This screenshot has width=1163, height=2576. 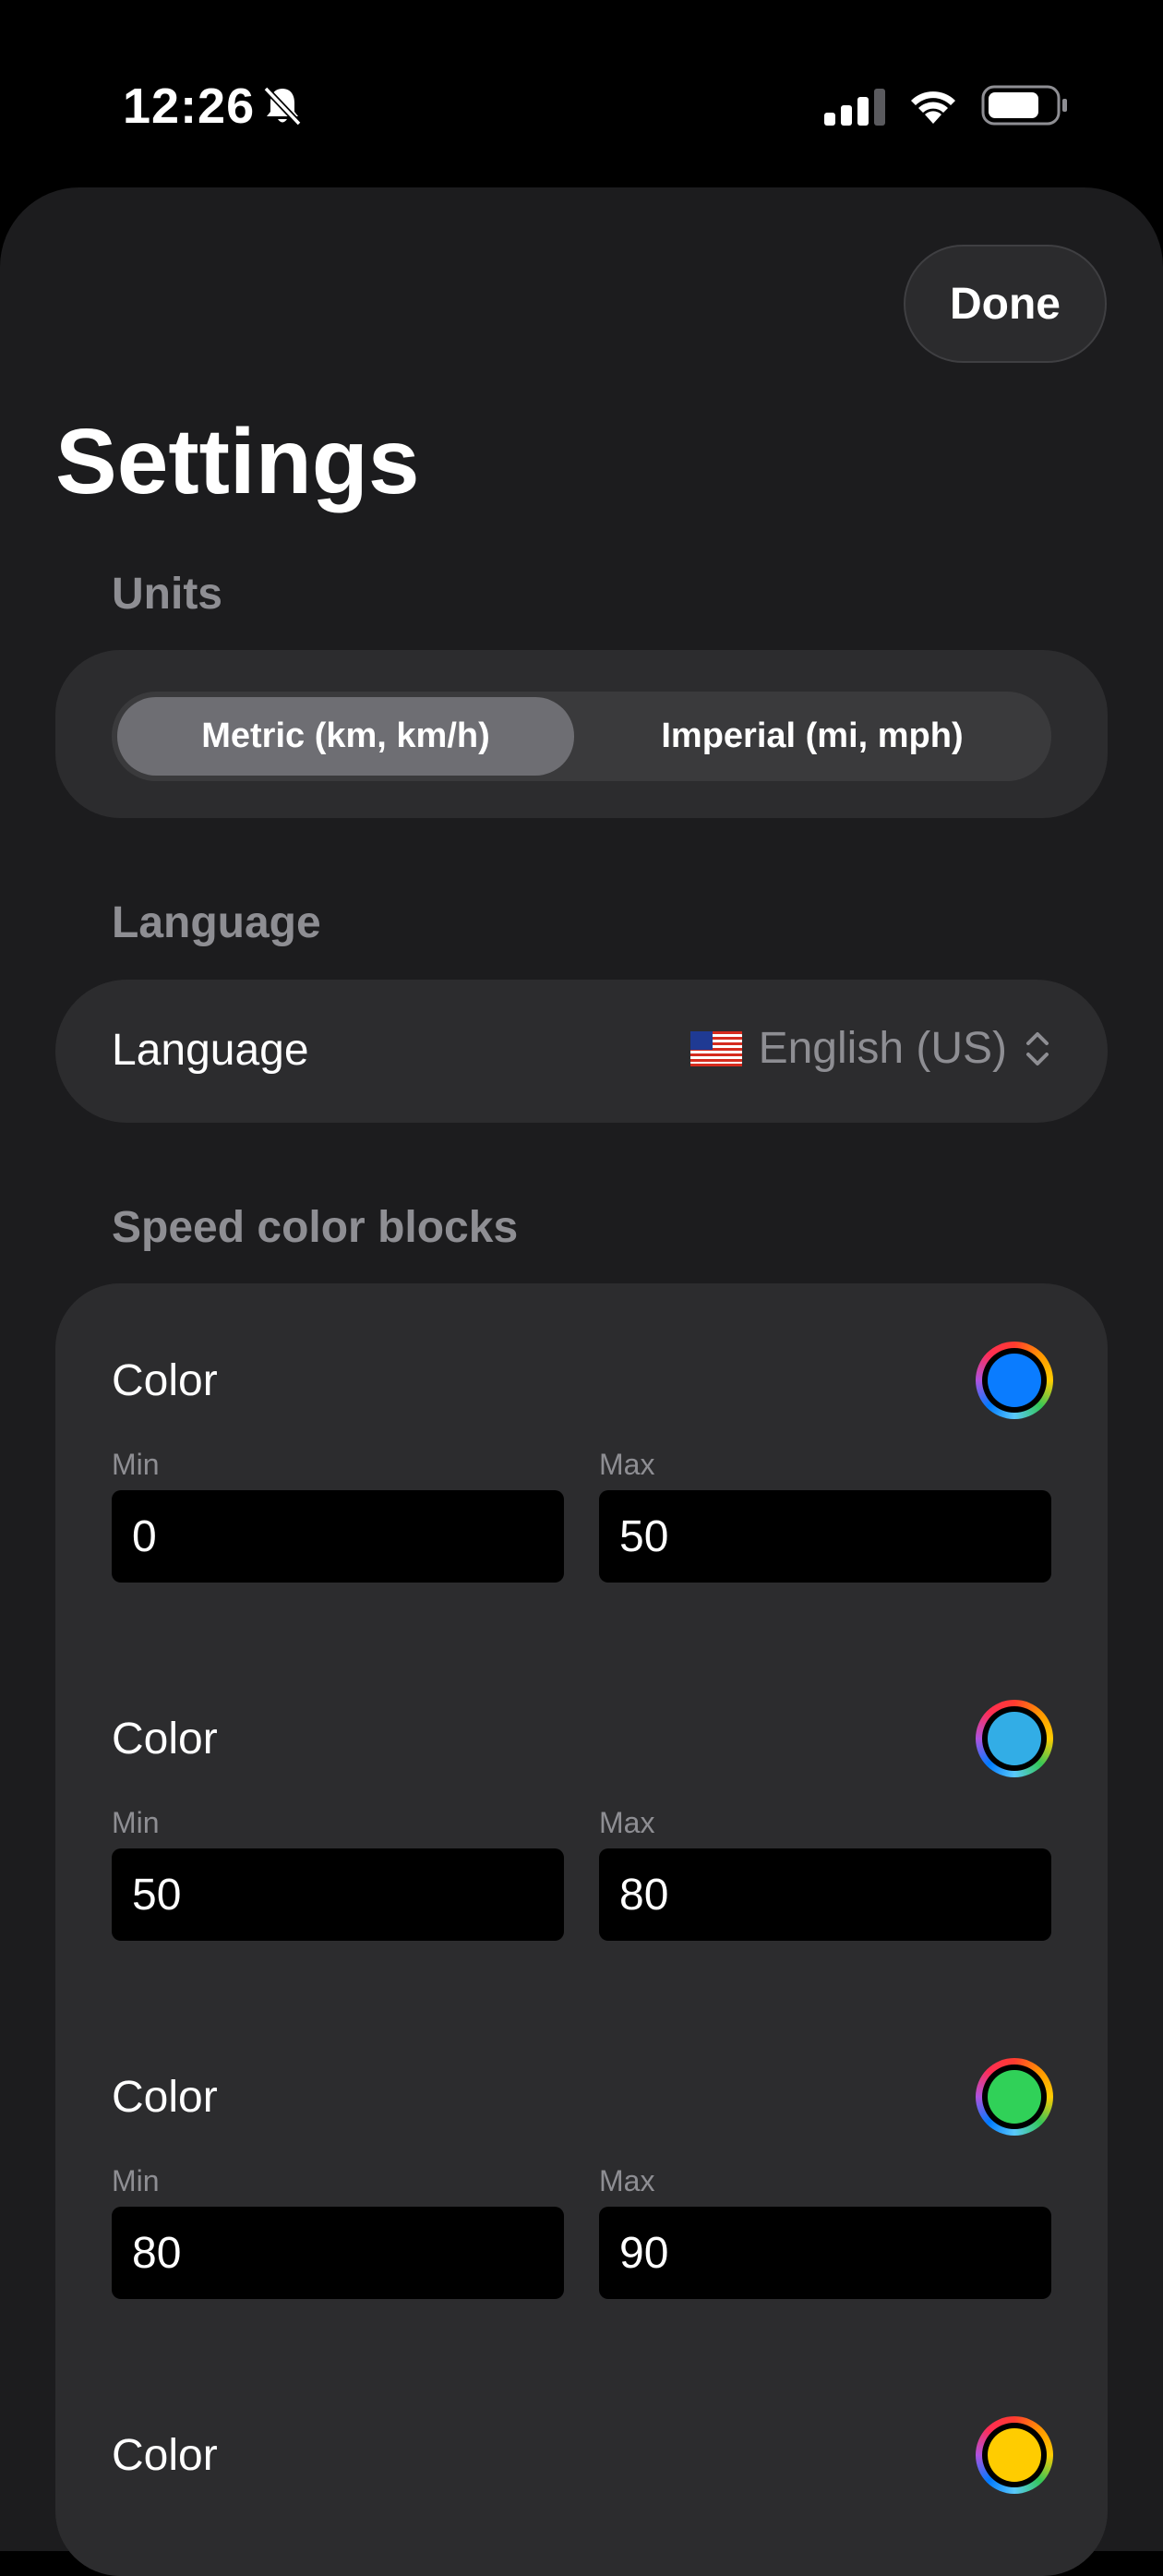 What do you see at coordinates (716, 1048) in the screenshot?
I see `us-flag-icon` at bounding box center [716, 1048].